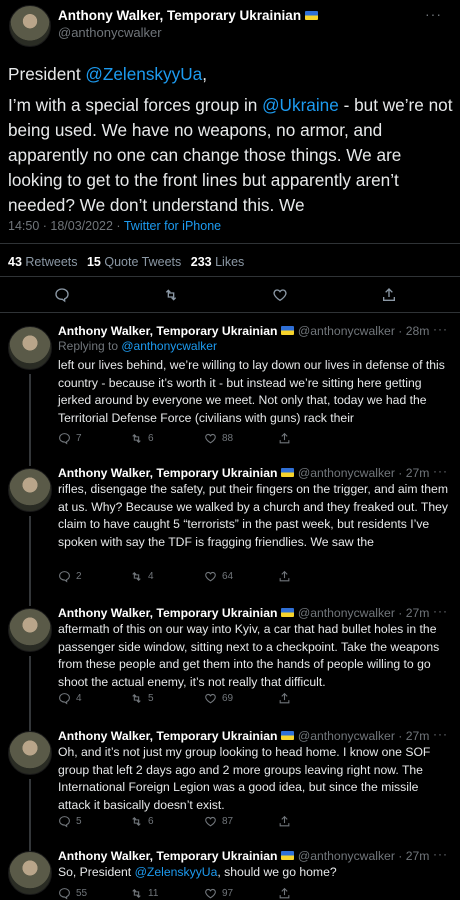 The image size is (460, 900). What do you see at coordinates (218, 821) in the screenshot?
I see `like-button: 87` at bounding box center [218, 821].